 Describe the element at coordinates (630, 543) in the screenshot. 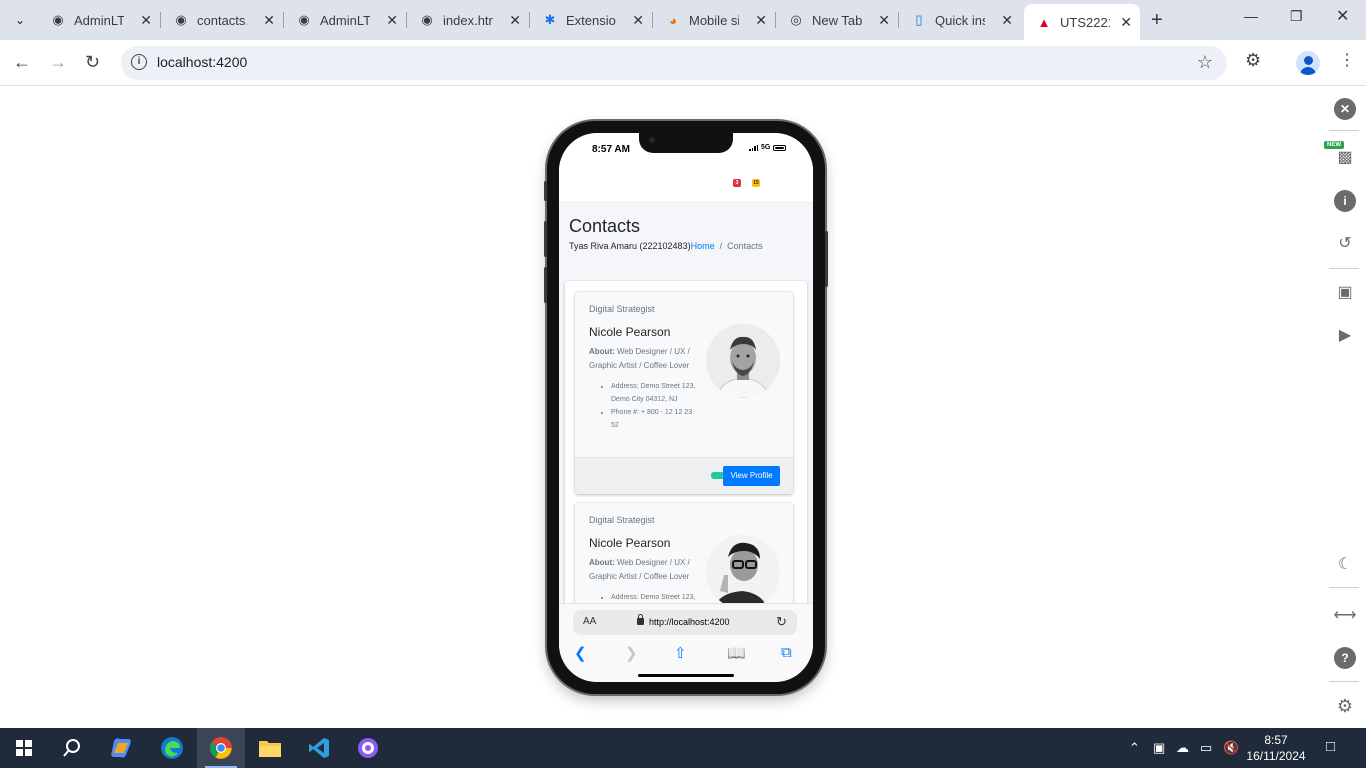

I see `contact-name: Nicole Pearson` at that location.